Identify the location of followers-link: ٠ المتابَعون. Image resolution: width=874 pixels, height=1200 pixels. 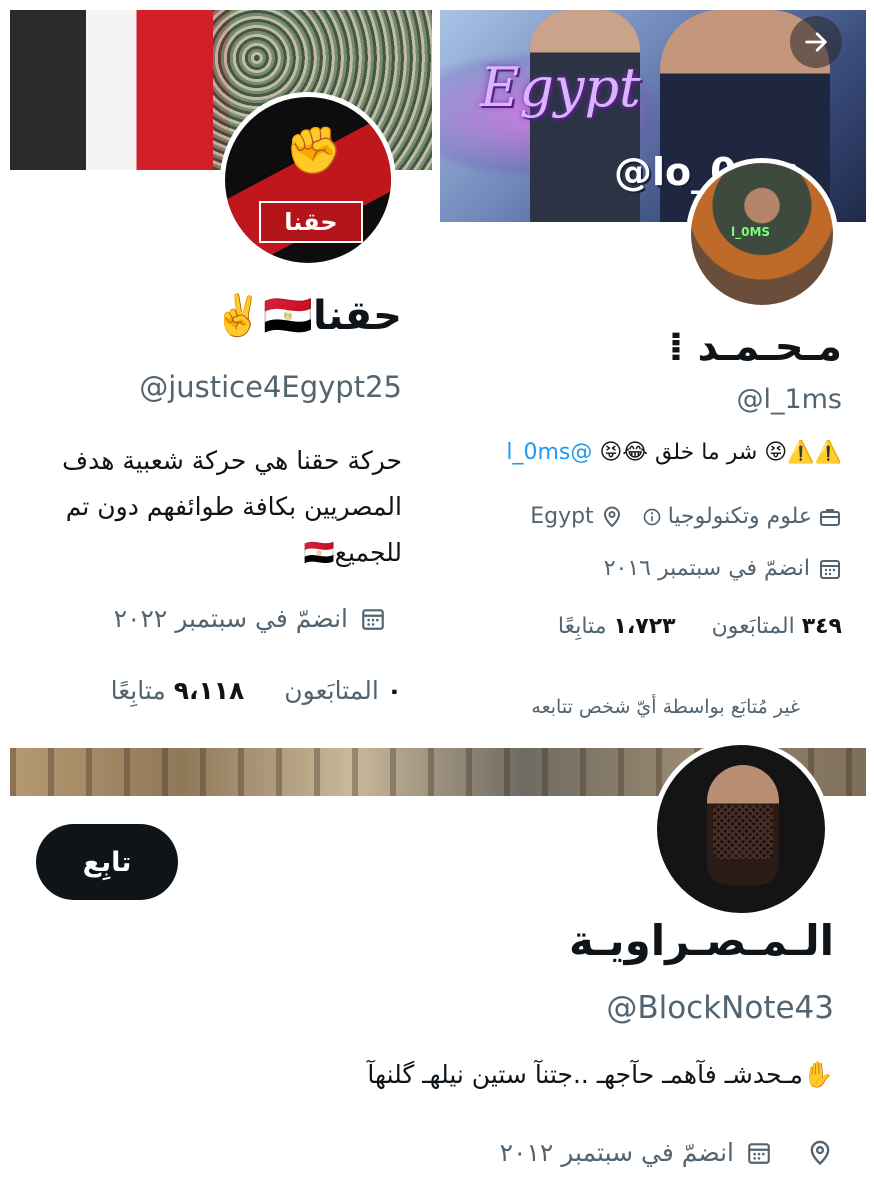
(343, 690).